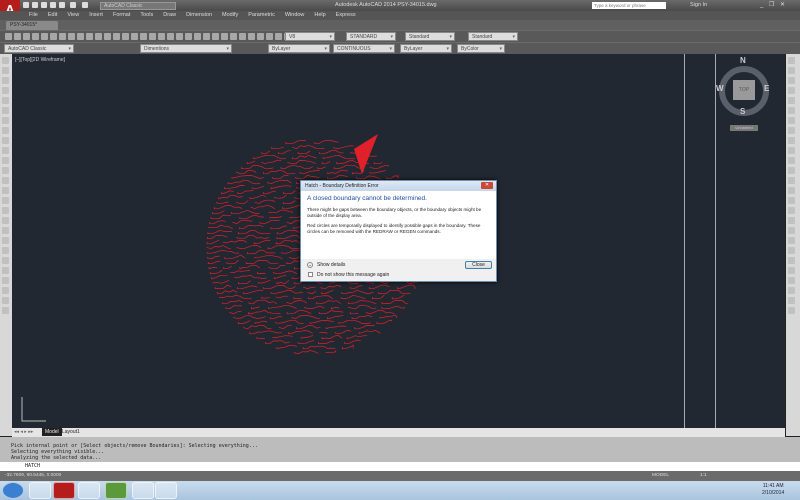 The image size is (800, 500). What do you see at coordinates (331, 265) in the screenshot?
I see `show-details-toggle: Show details` at bounding box center [331, 265].